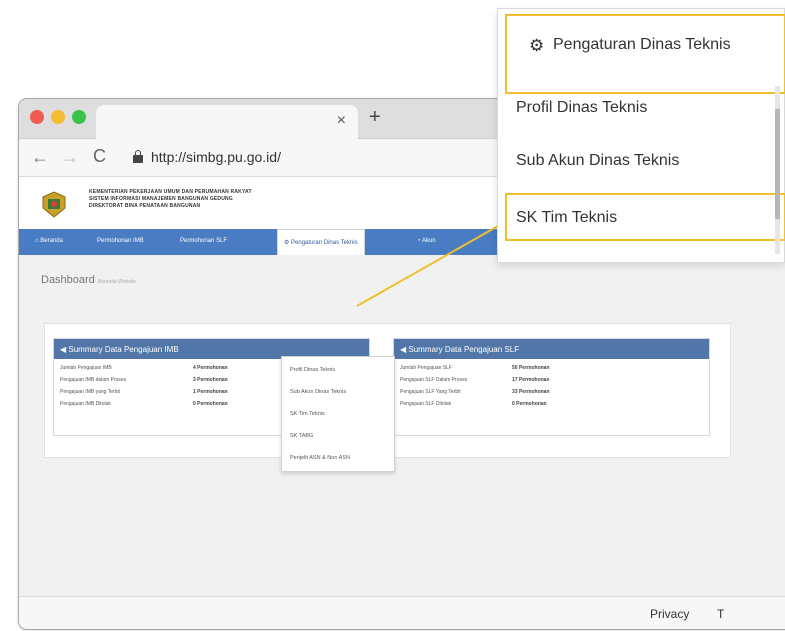 Image resolution: width=785 pixels, height=631 pixels. Describe the element at coordinates (307, 414) in the screenshot. I see `dropdown-item-sk-tim-teknis: SK Tim Teknis` at that location.